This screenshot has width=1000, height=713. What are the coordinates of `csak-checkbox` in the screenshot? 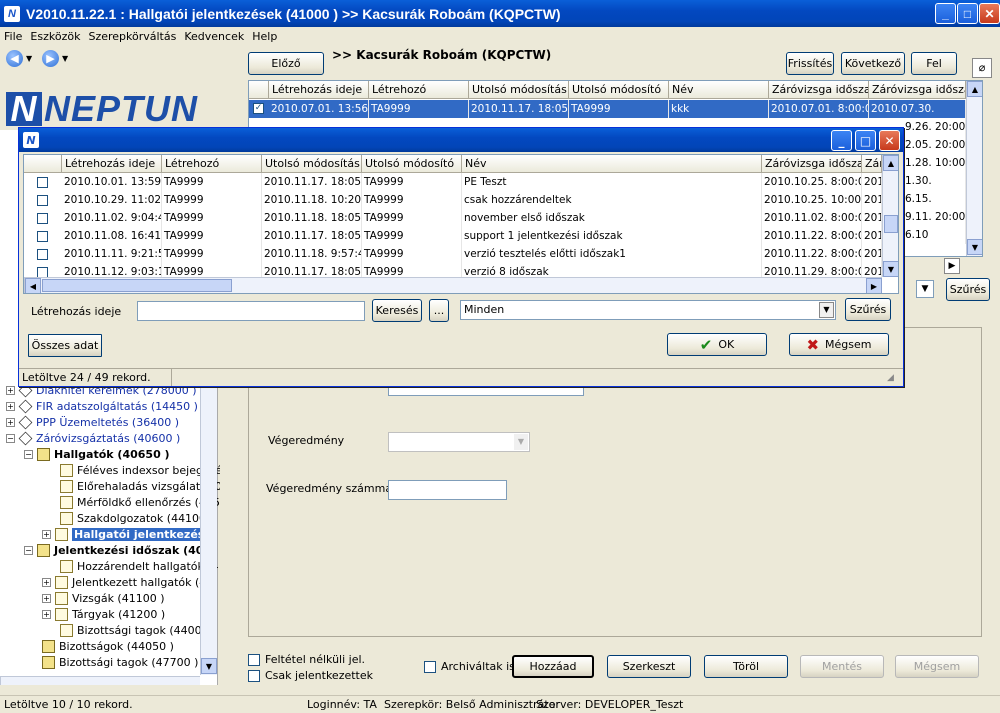 It's located at (254, 676).